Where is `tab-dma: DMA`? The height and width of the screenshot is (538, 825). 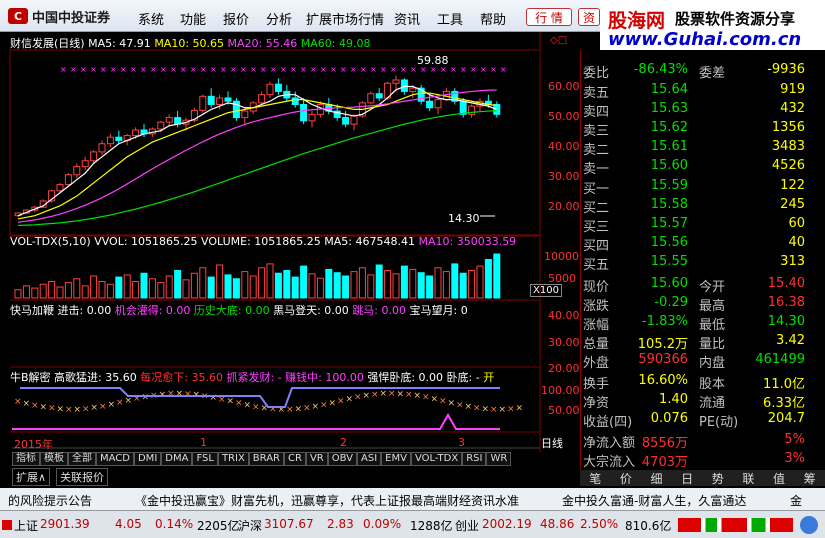
tab-dma: DMA is located at coordinates (177, 459).